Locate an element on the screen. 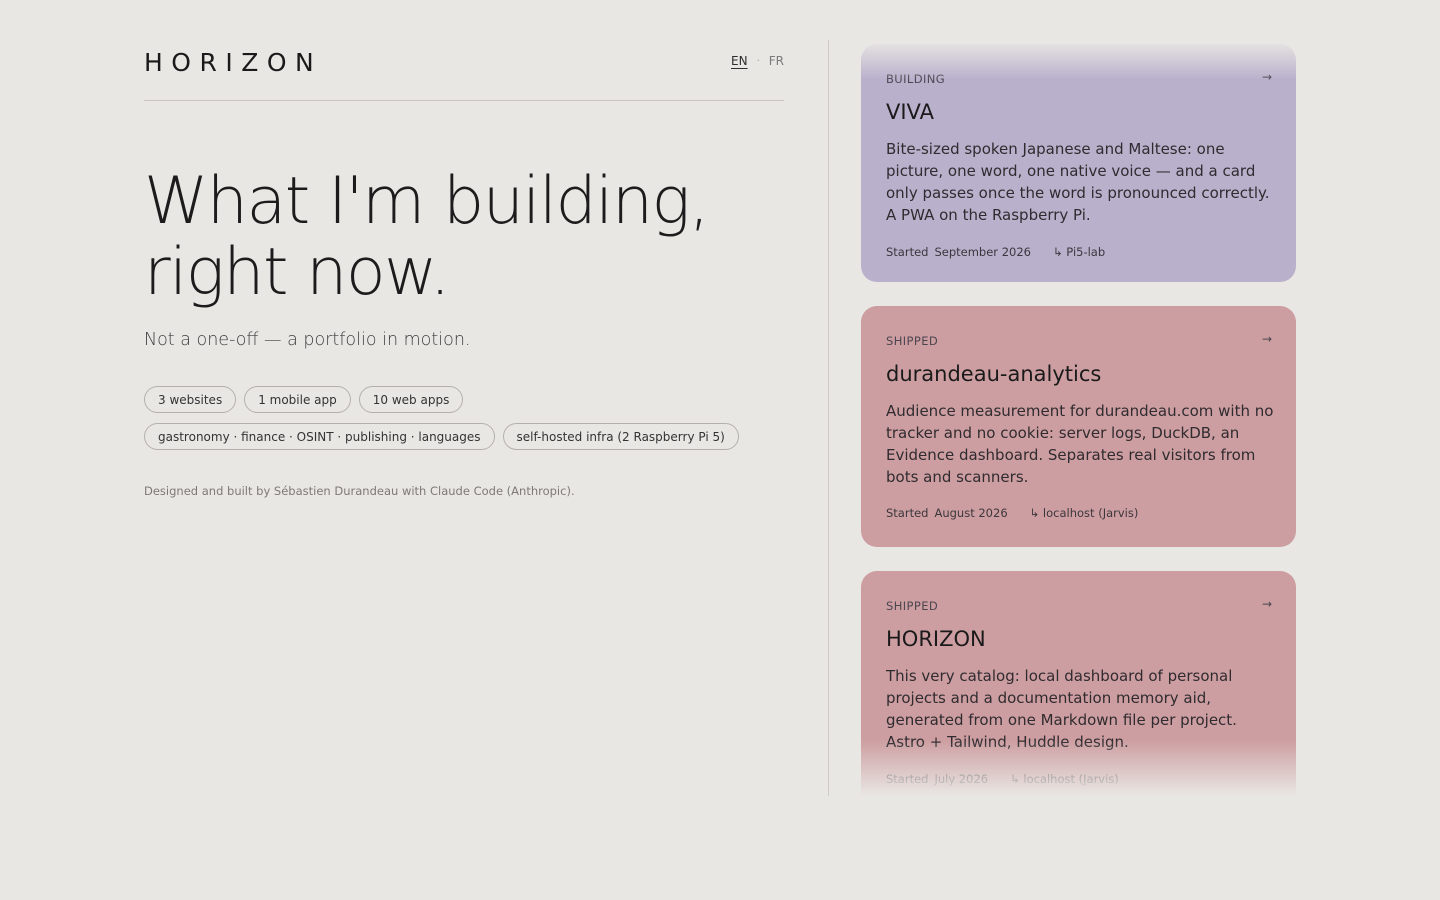 The width and height of the screenshot is (1440, 900). started-info: Started July 2026 is located at coordinates (937, 779).